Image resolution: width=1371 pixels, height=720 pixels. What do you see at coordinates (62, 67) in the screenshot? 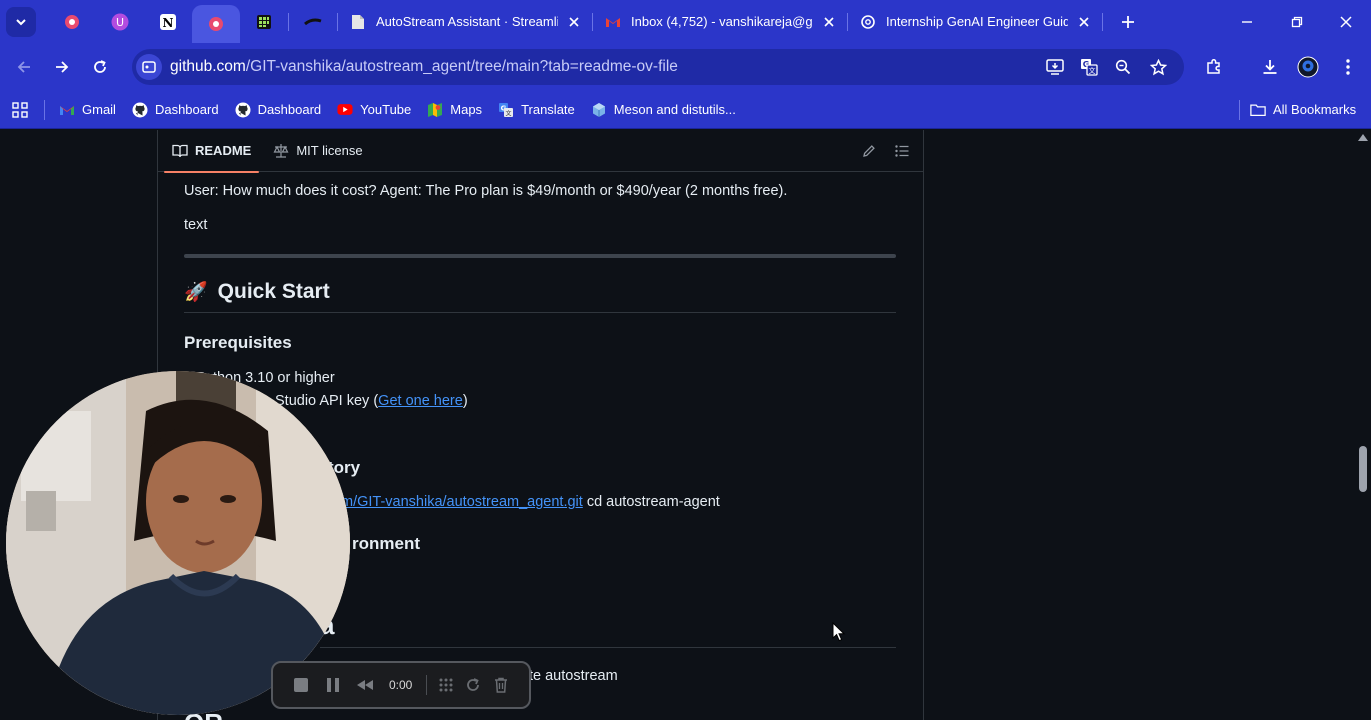
I see `forward-button` at bounding box center [62, 67].